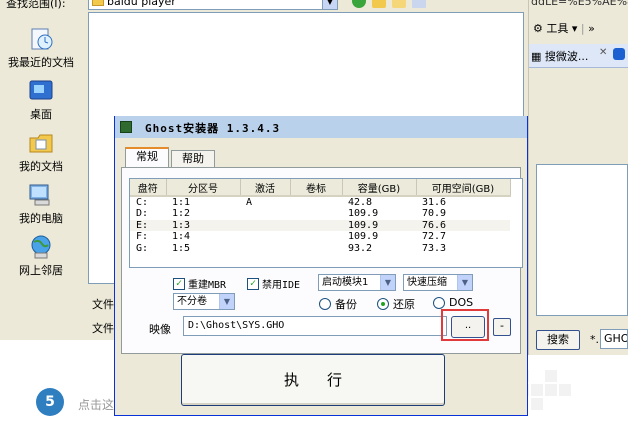 The image size is (628, 431). Describe the element at coordinates (192, 301) in the screenshot. I see `select-value: 不分卷` at that location.